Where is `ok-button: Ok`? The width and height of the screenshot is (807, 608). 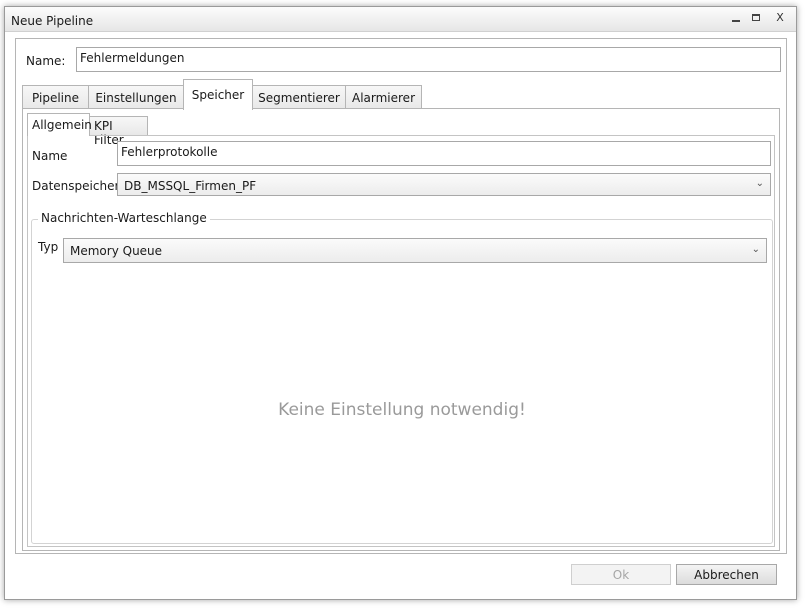
ok-button: Ok is located at coordinates (621, 574).